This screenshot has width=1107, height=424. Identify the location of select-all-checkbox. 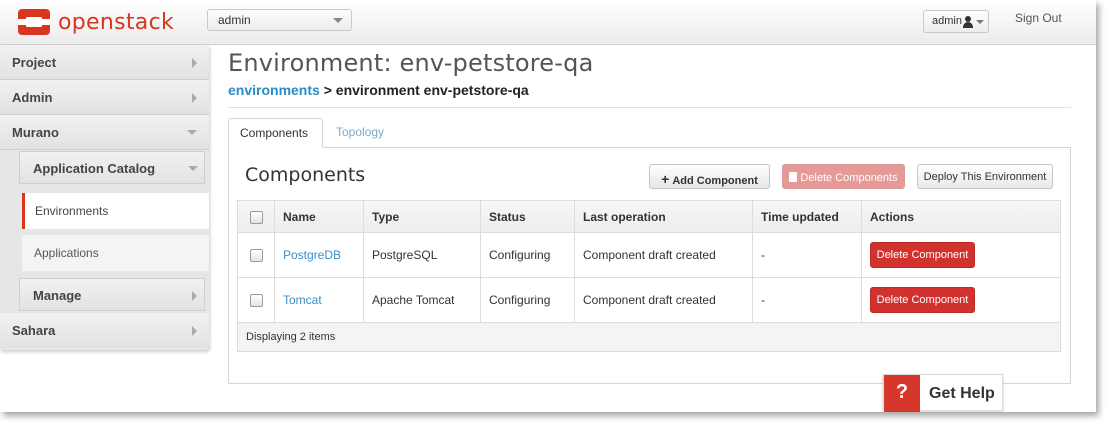
(256, 217).